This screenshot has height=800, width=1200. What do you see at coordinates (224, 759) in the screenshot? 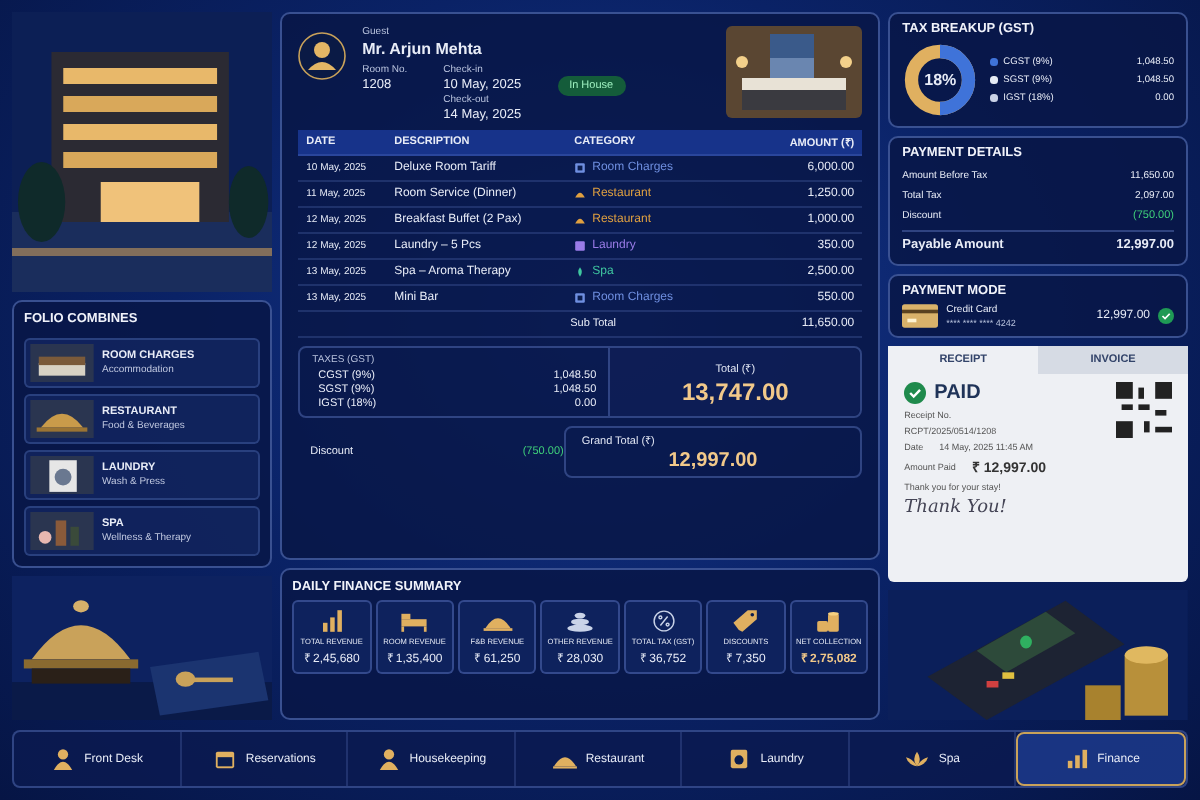
I see `calendar-icon` at bounding box center [224, 759].